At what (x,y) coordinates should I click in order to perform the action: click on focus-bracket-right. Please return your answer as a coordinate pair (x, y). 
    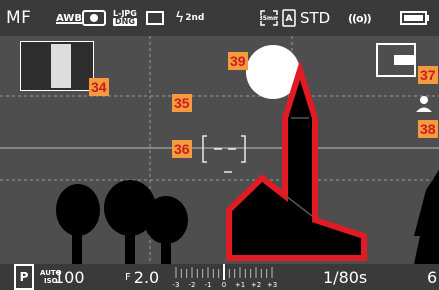
    Looking at the image, I should click on (243, 149).